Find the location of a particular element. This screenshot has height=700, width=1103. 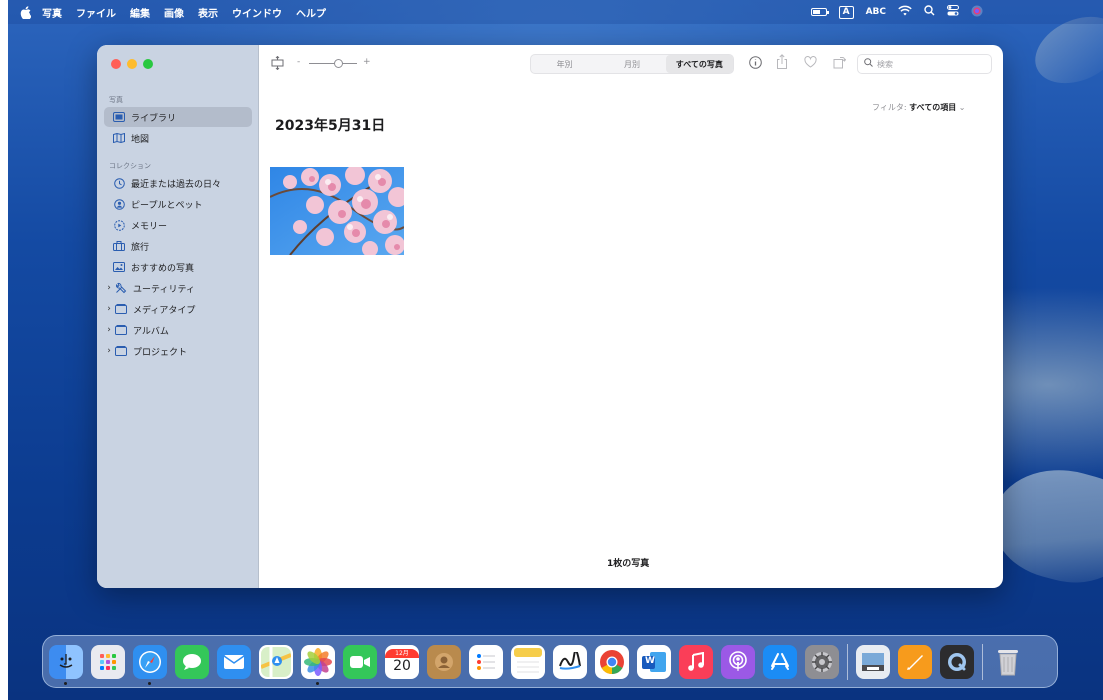

sidebar-item-label: 地図 is located at coordinates (140, 139).